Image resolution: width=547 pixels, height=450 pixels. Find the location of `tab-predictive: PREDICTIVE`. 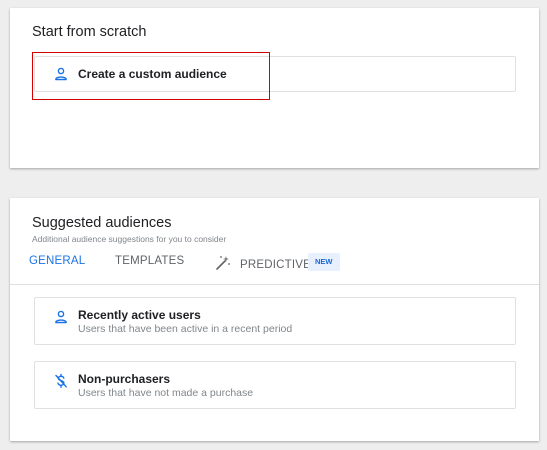

tab-predictive: PREDICTIVE is located at coordinates (263, 264).